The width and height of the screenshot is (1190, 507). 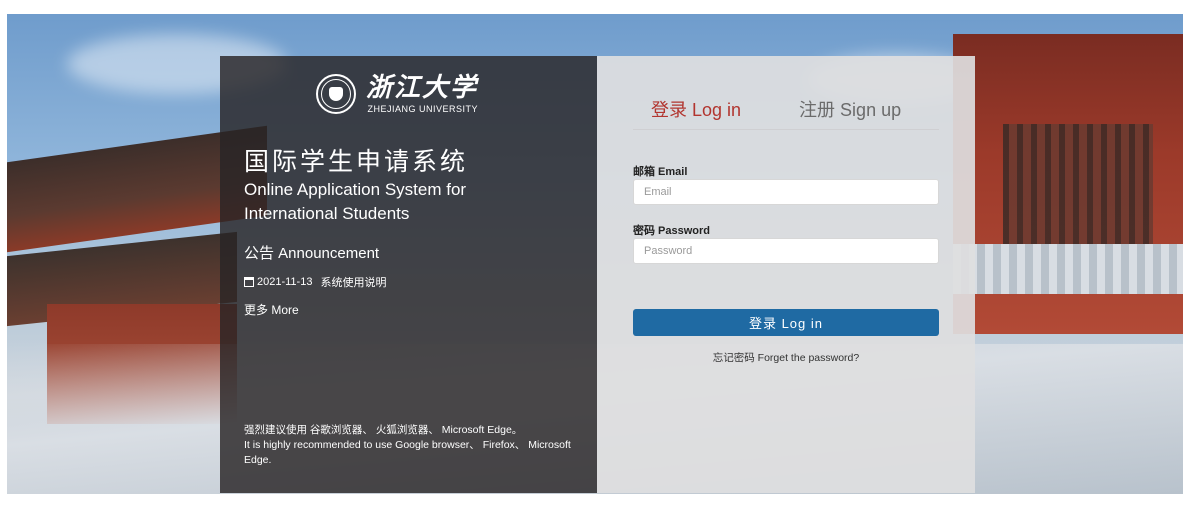 What do you see at coordinates (786, 322) in the screenshot?
I see `login-button: 登录 Log in` at bounding box center [786, 322].